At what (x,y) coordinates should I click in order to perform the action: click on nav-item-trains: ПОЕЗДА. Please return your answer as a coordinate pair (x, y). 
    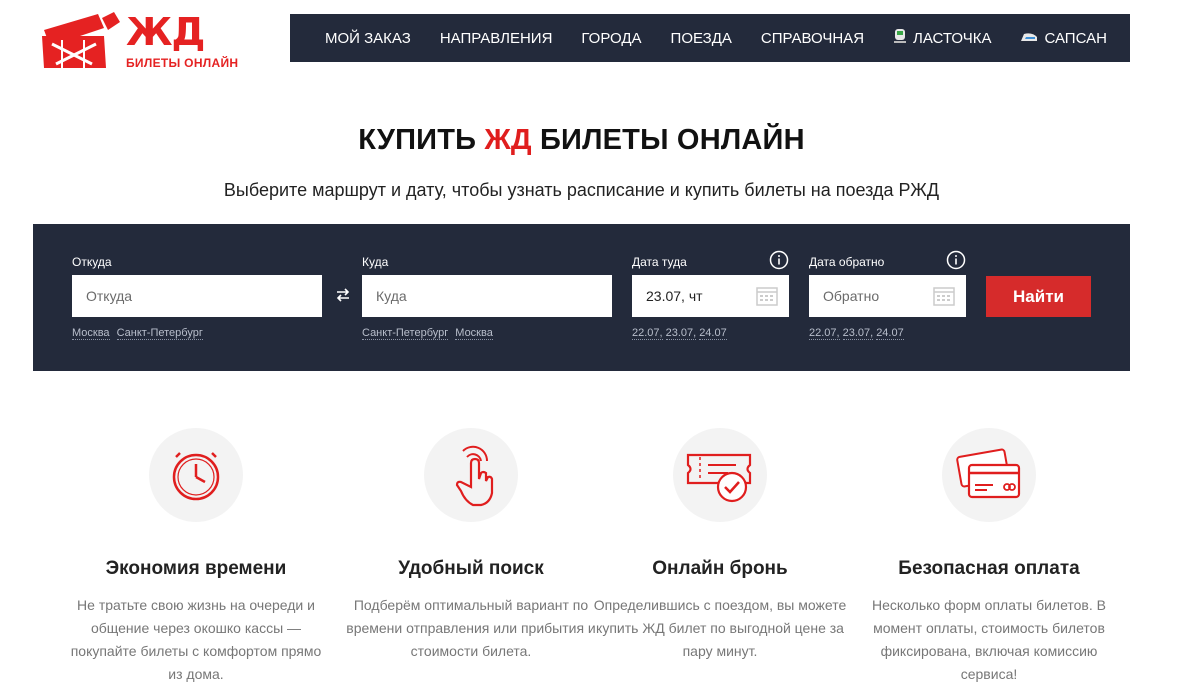
    Looking at the image, I should click on (701, 38).